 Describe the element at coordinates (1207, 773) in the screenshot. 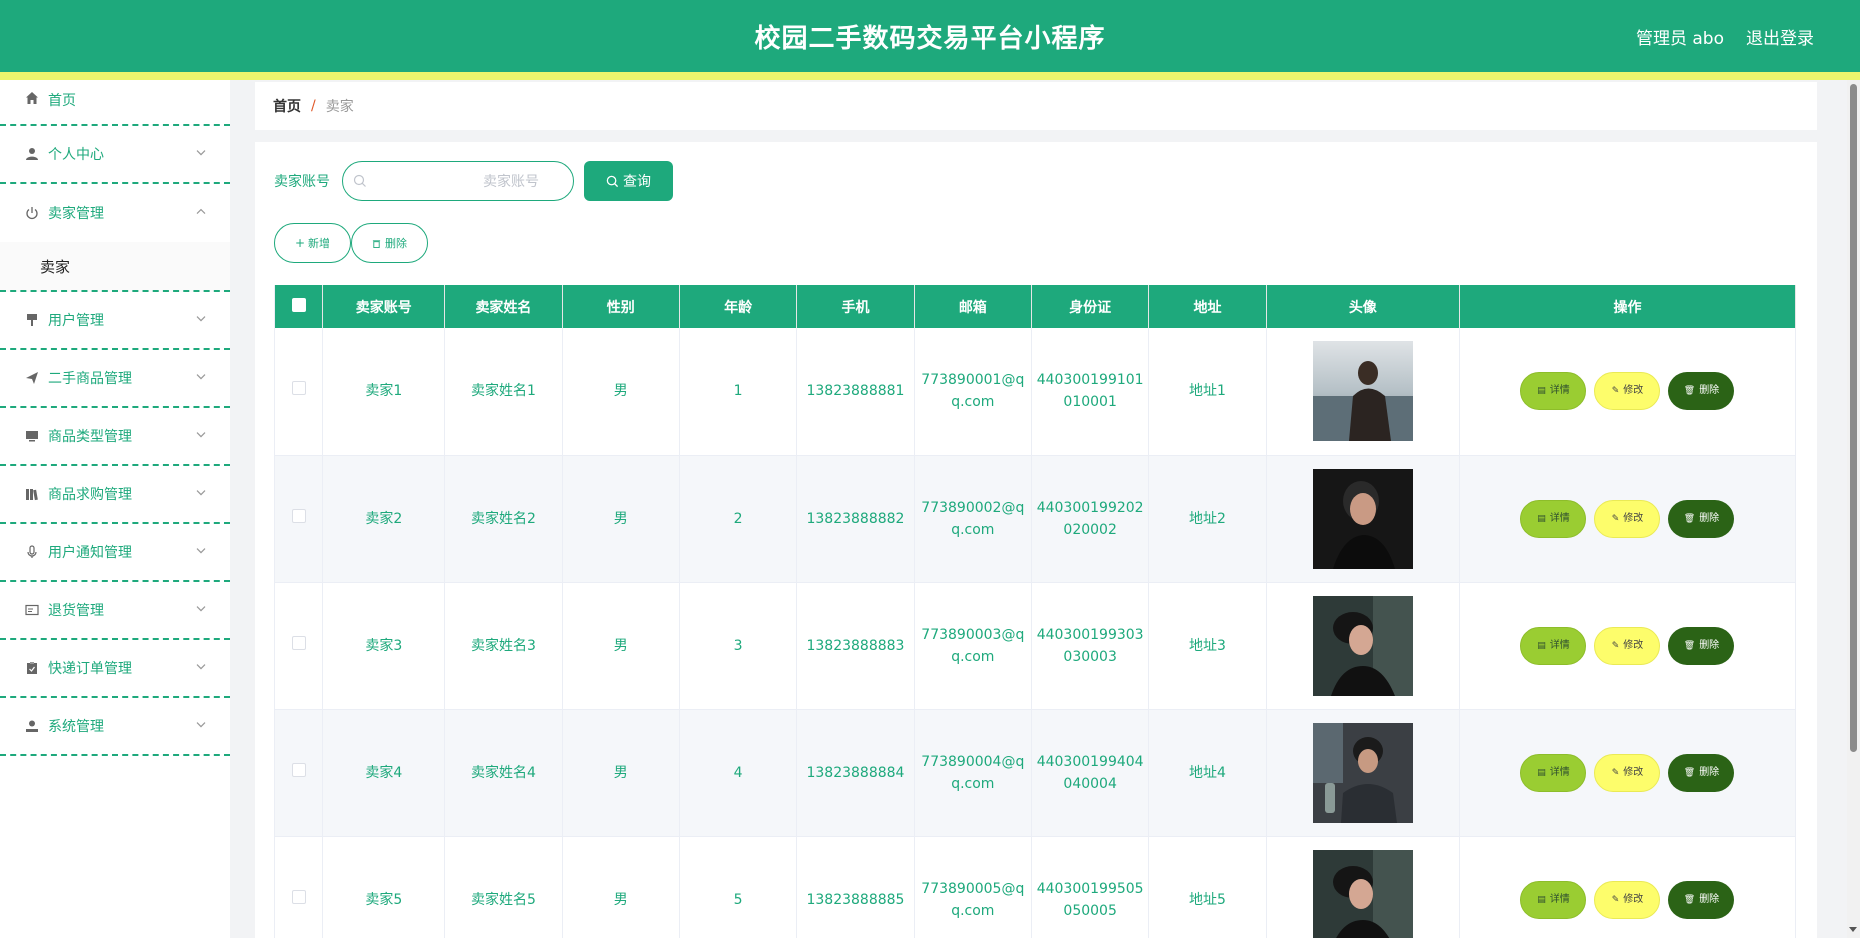

I see `cell-address: 地址4` at that location.